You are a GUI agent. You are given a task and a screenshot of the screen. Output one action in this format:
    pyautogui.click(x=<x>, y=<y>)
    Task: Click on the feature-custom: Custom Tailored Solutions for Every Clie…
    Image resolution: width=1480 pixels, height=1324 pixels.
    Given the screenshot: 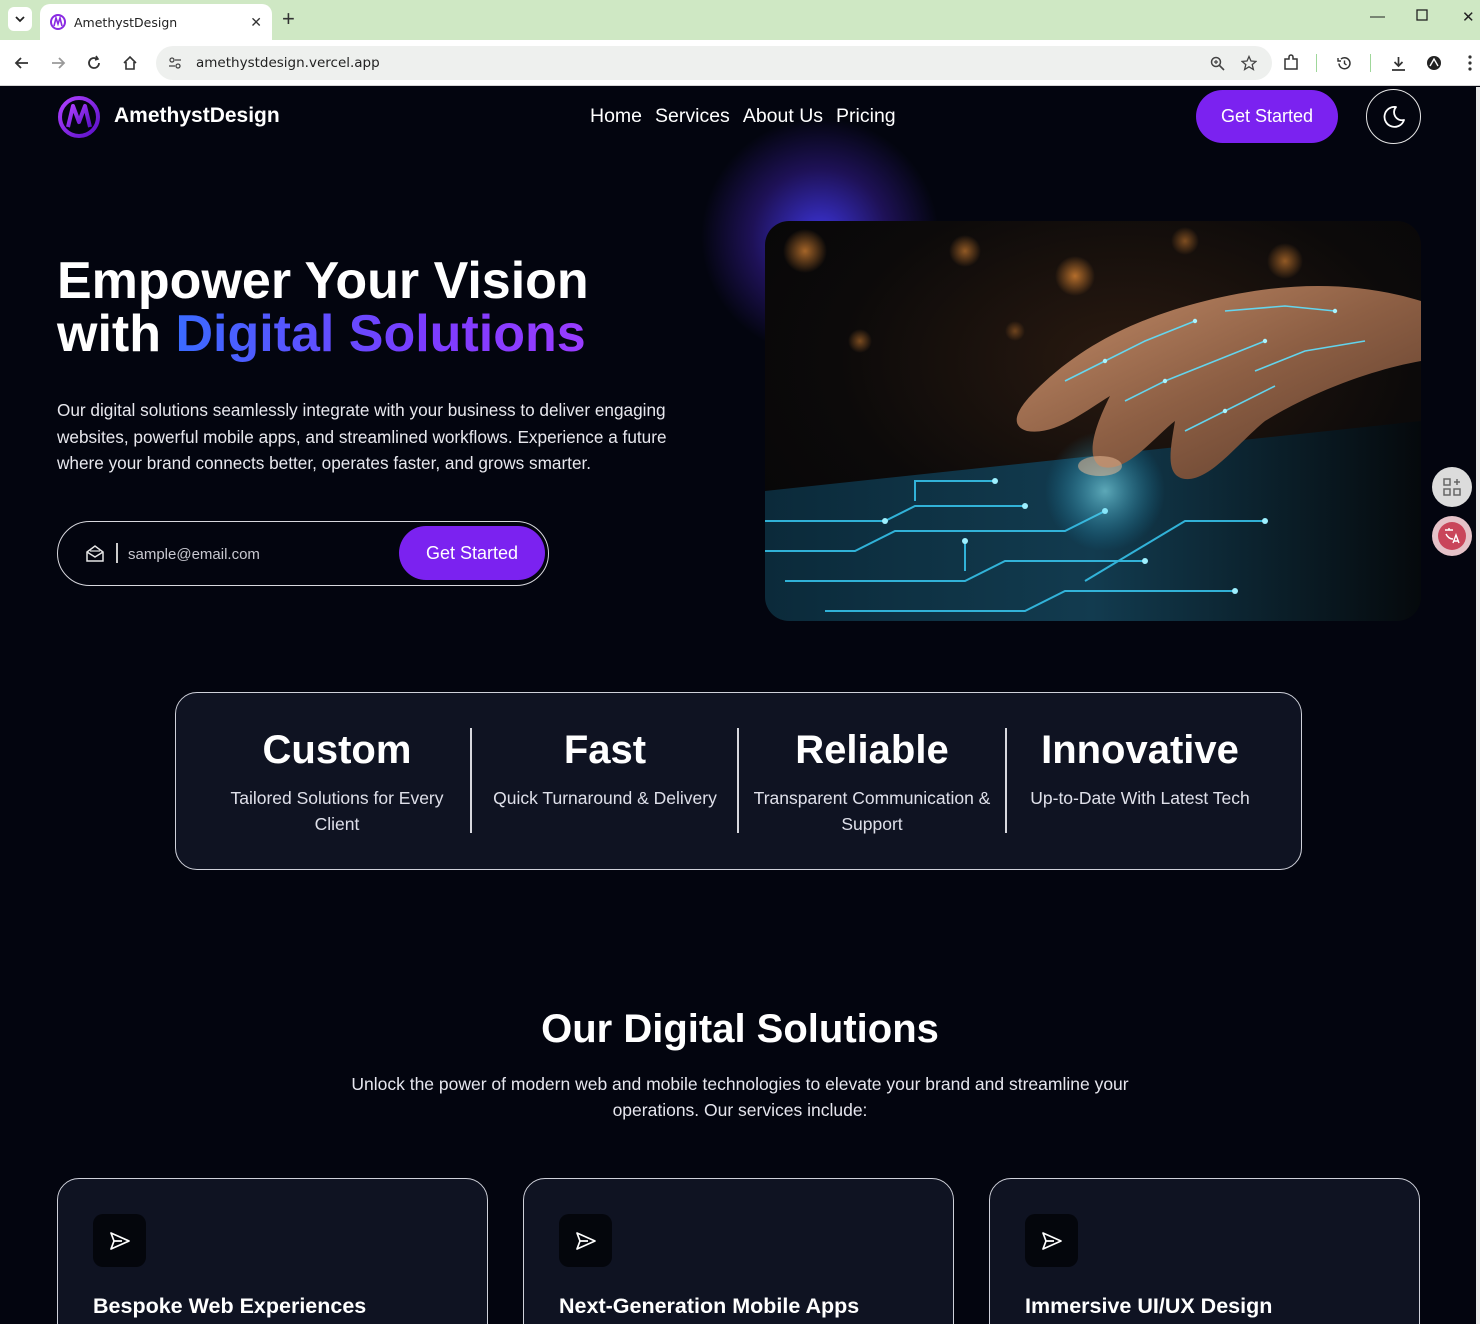 What is the action you would take?
    pyautogui.click(x=337, y=782)
    